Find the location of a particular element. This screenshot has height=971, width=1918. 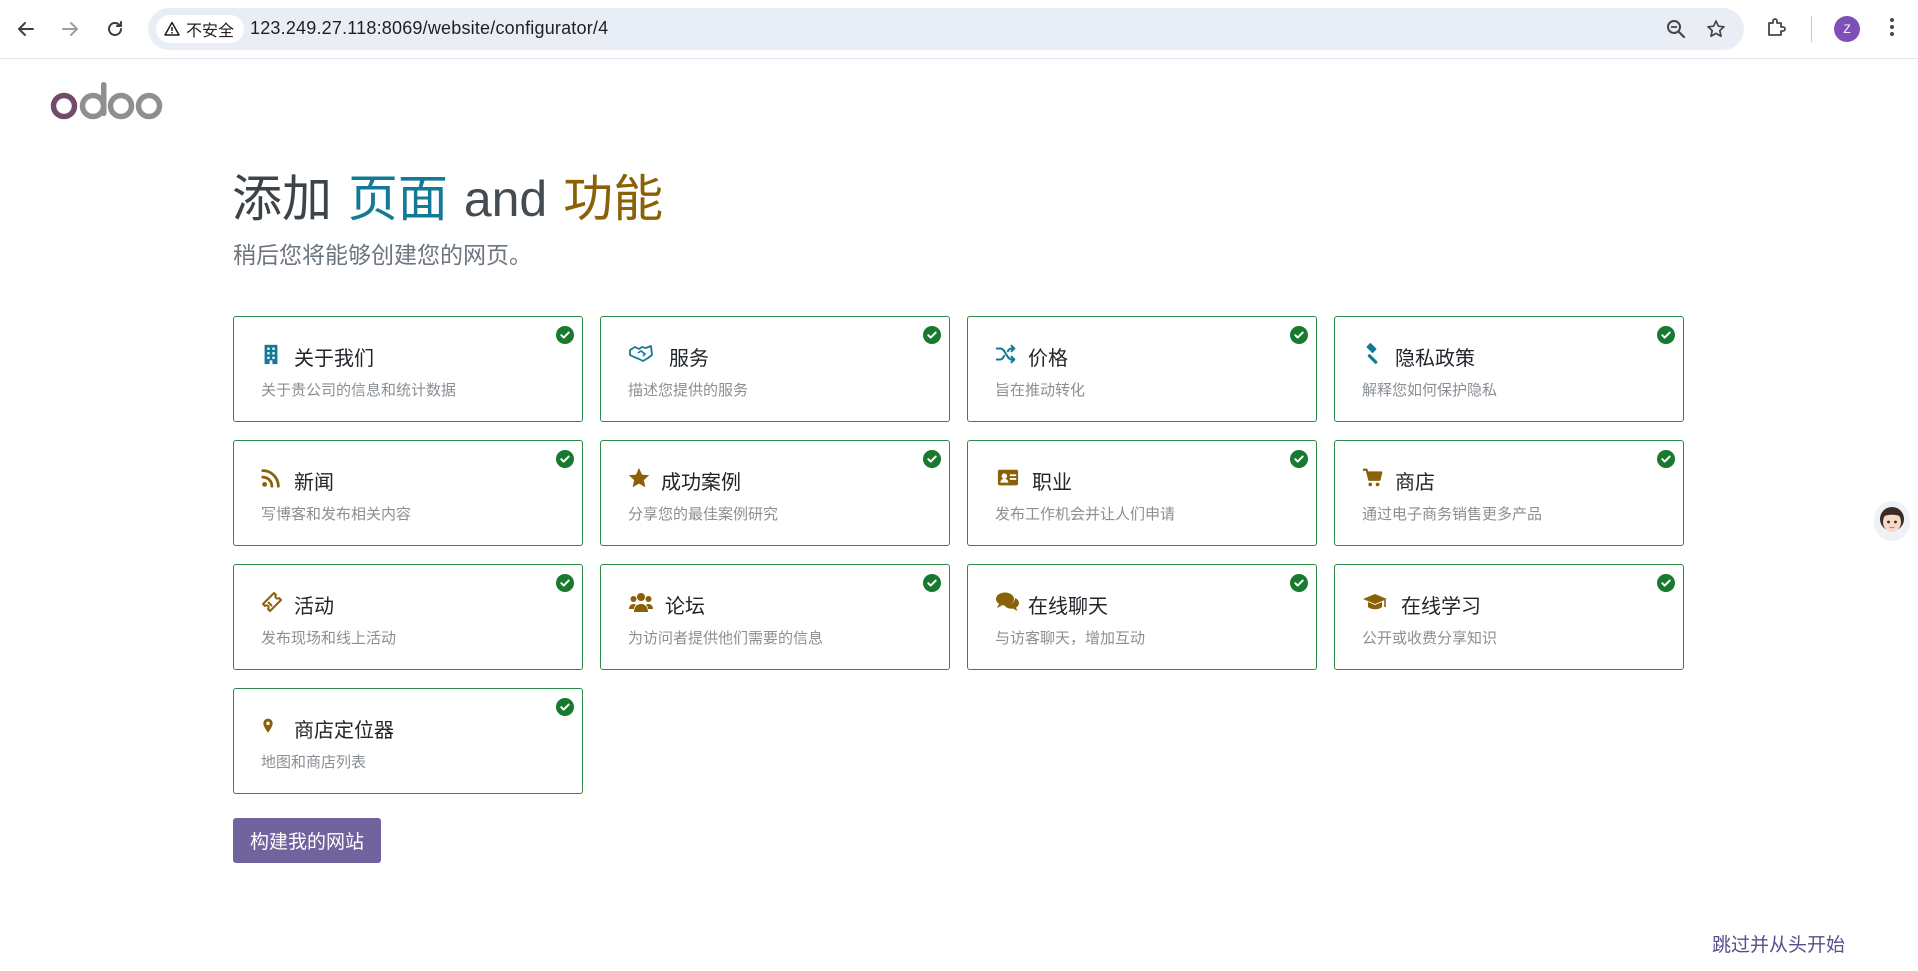

title-features-word: 功能 is located at coordinates (613, 199).